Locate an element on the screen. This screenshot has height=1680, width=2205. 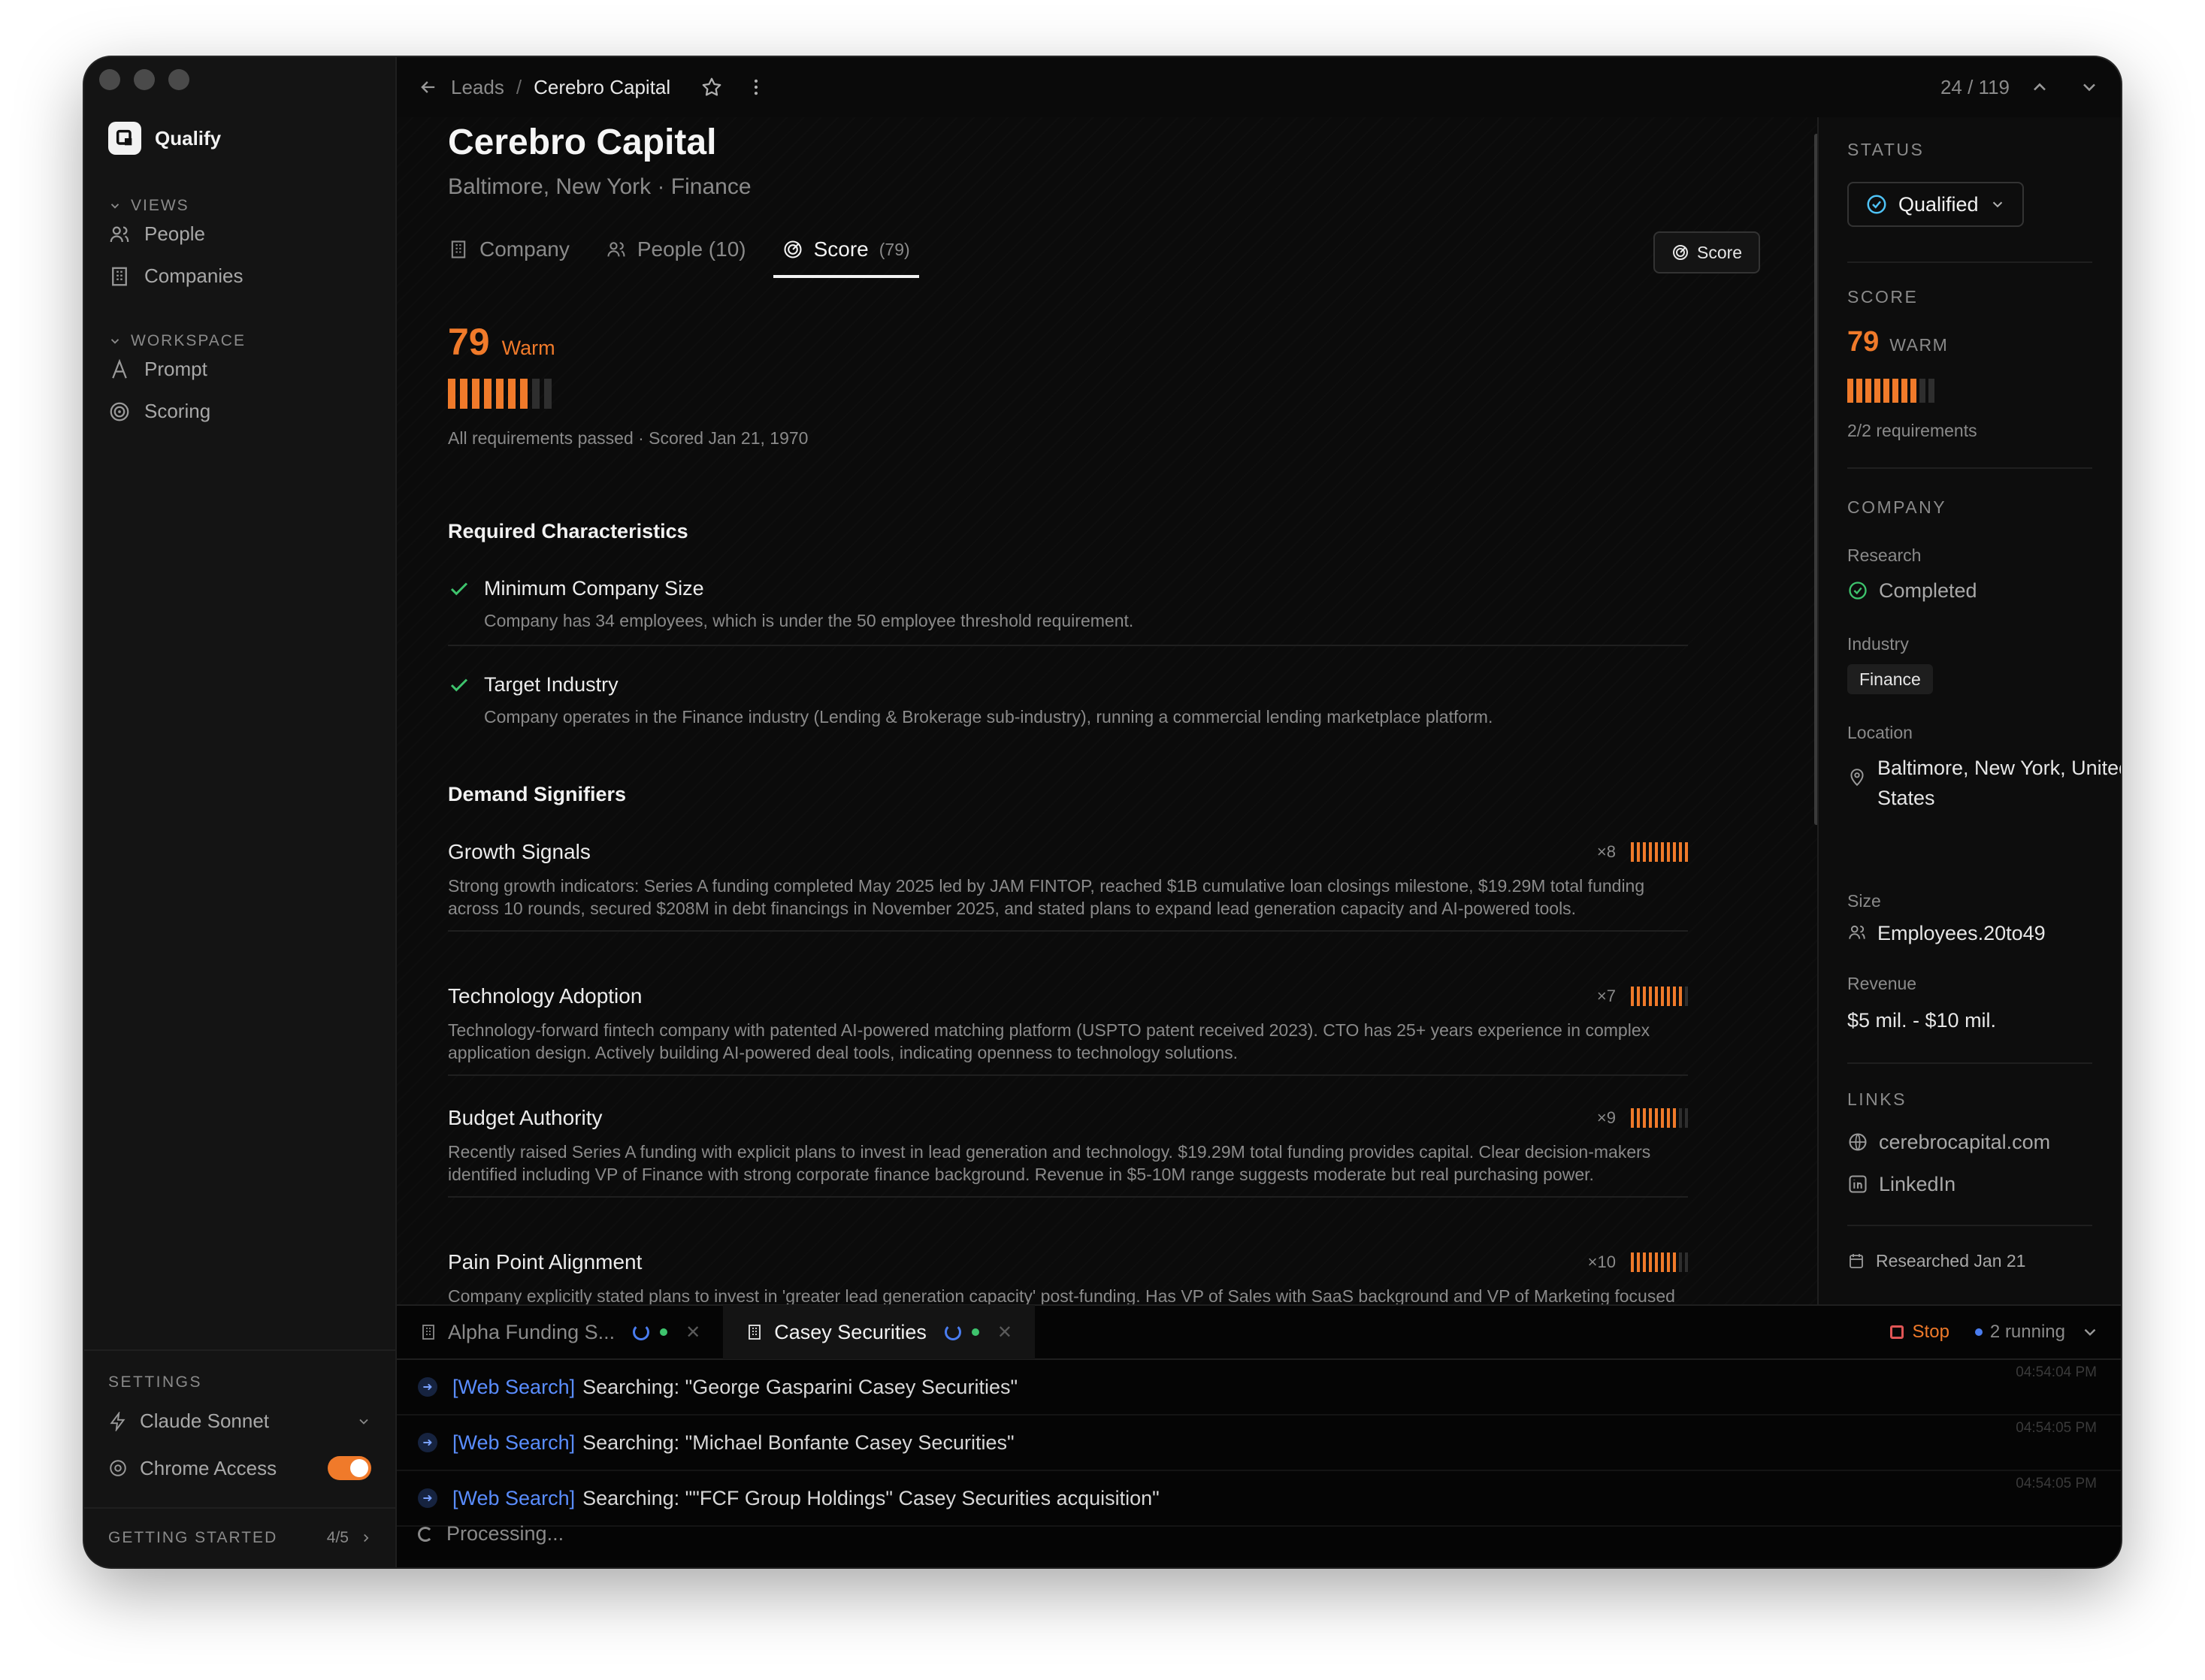
model-select: Claude Sonnet is located at coordinates (239, 1421).